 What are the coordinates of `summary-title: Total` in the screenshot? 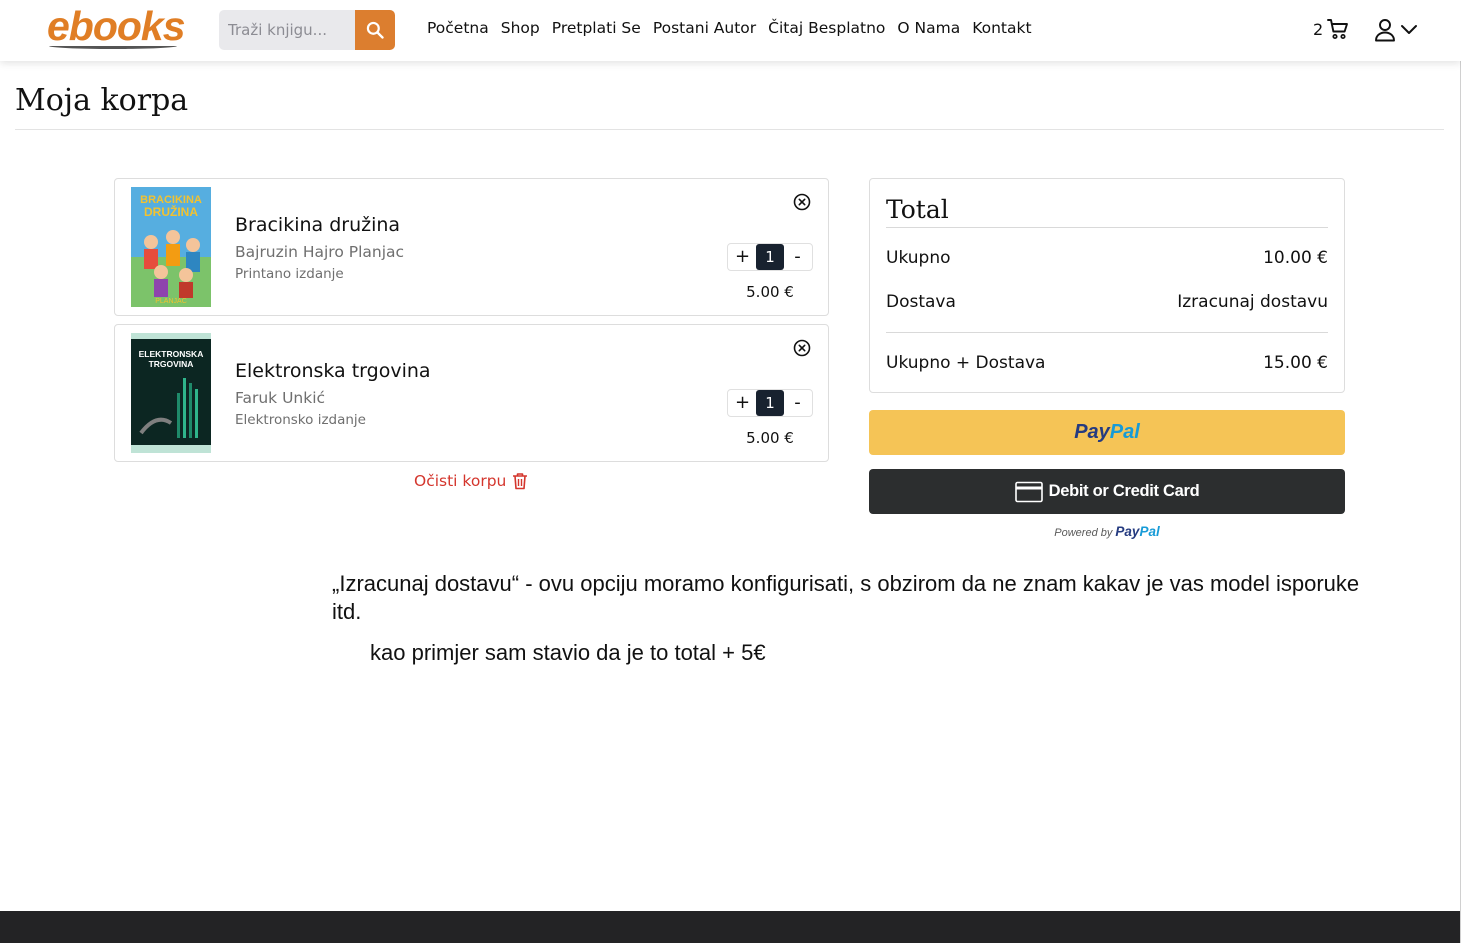 It's located at (917, 209).